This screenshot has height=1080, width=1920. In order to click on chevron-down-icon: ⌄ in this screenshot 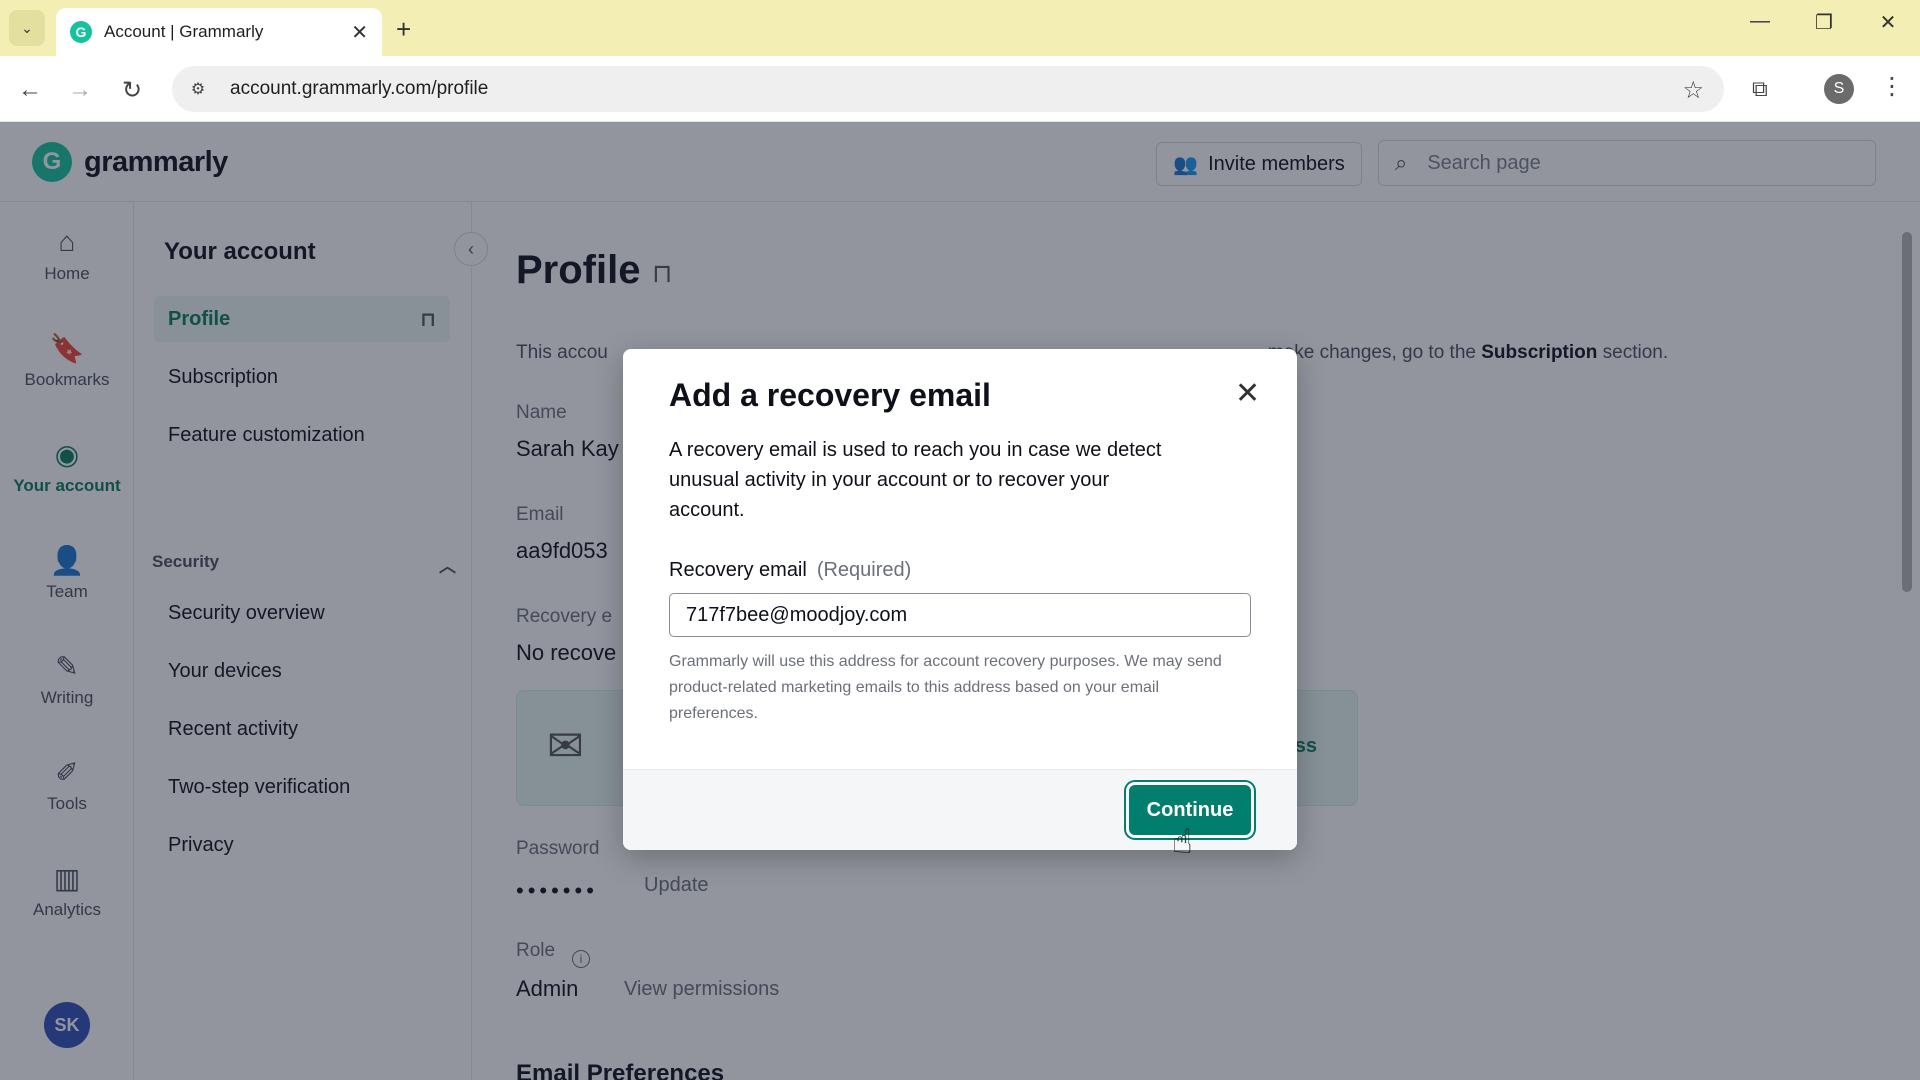, I will do `click(27, 27)`.